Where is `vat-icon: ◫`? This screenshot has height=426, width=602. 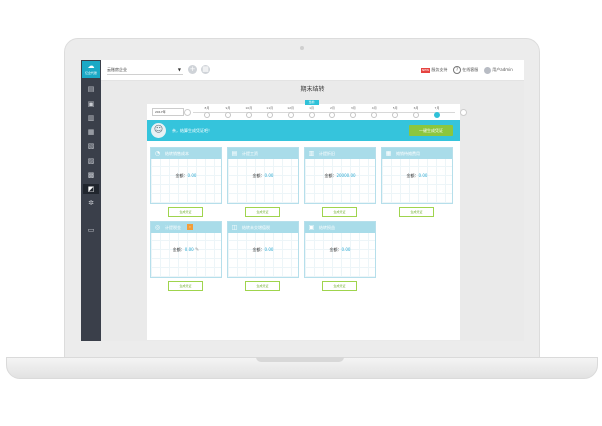
vat-icon: ◫ is located at coordinates (234, 227).